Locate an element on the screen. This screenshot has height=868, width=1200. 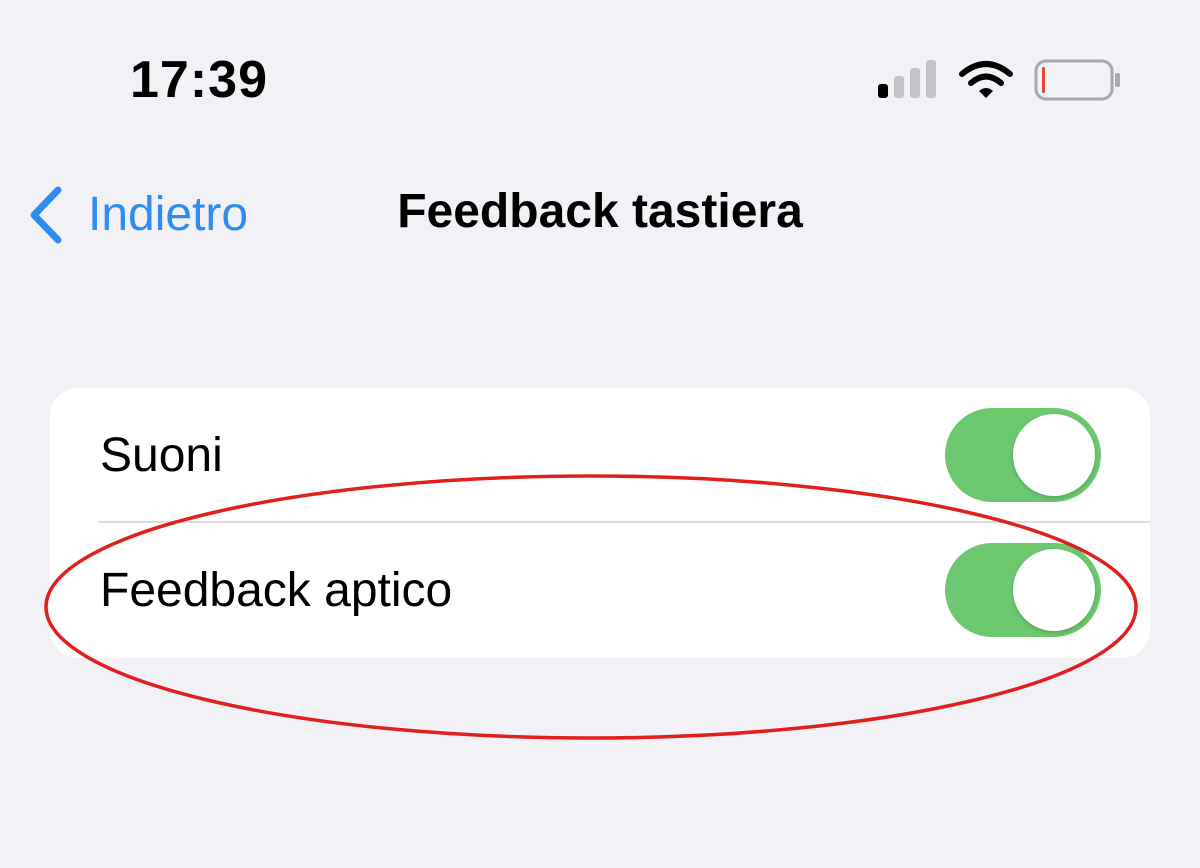
chevron-left-icon is located at coordinates (46, 215).